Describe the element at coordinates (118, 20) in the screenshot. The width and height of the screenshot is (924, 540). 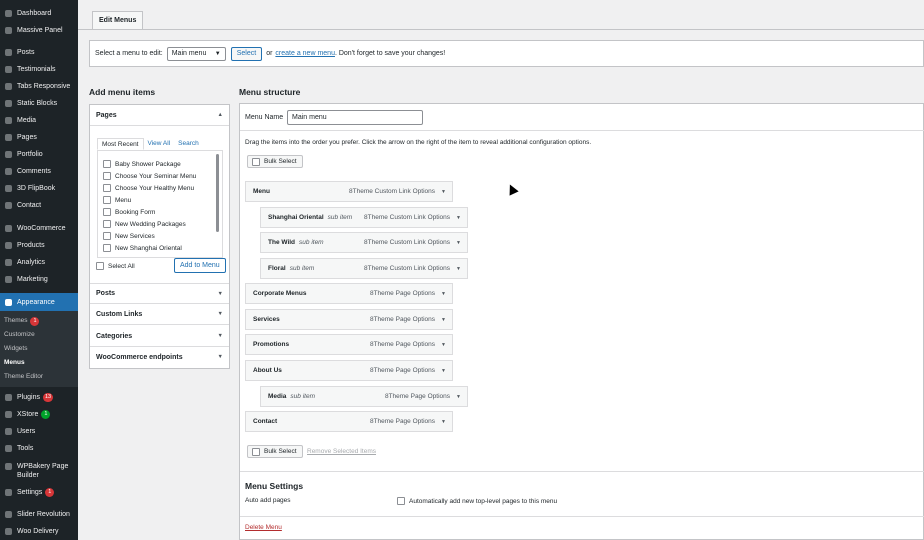
I see `tab-edit-menus: Edit Menus` at that location.